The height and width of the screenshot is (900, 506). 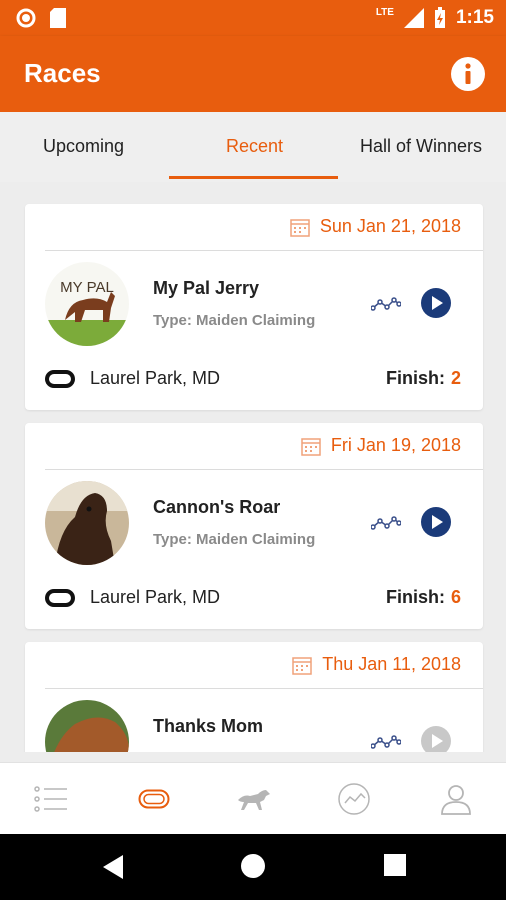 What do you see at coordinates (62, 73) in the screenshot?
I see `page-title: Races` at bounding box center [62, 73].